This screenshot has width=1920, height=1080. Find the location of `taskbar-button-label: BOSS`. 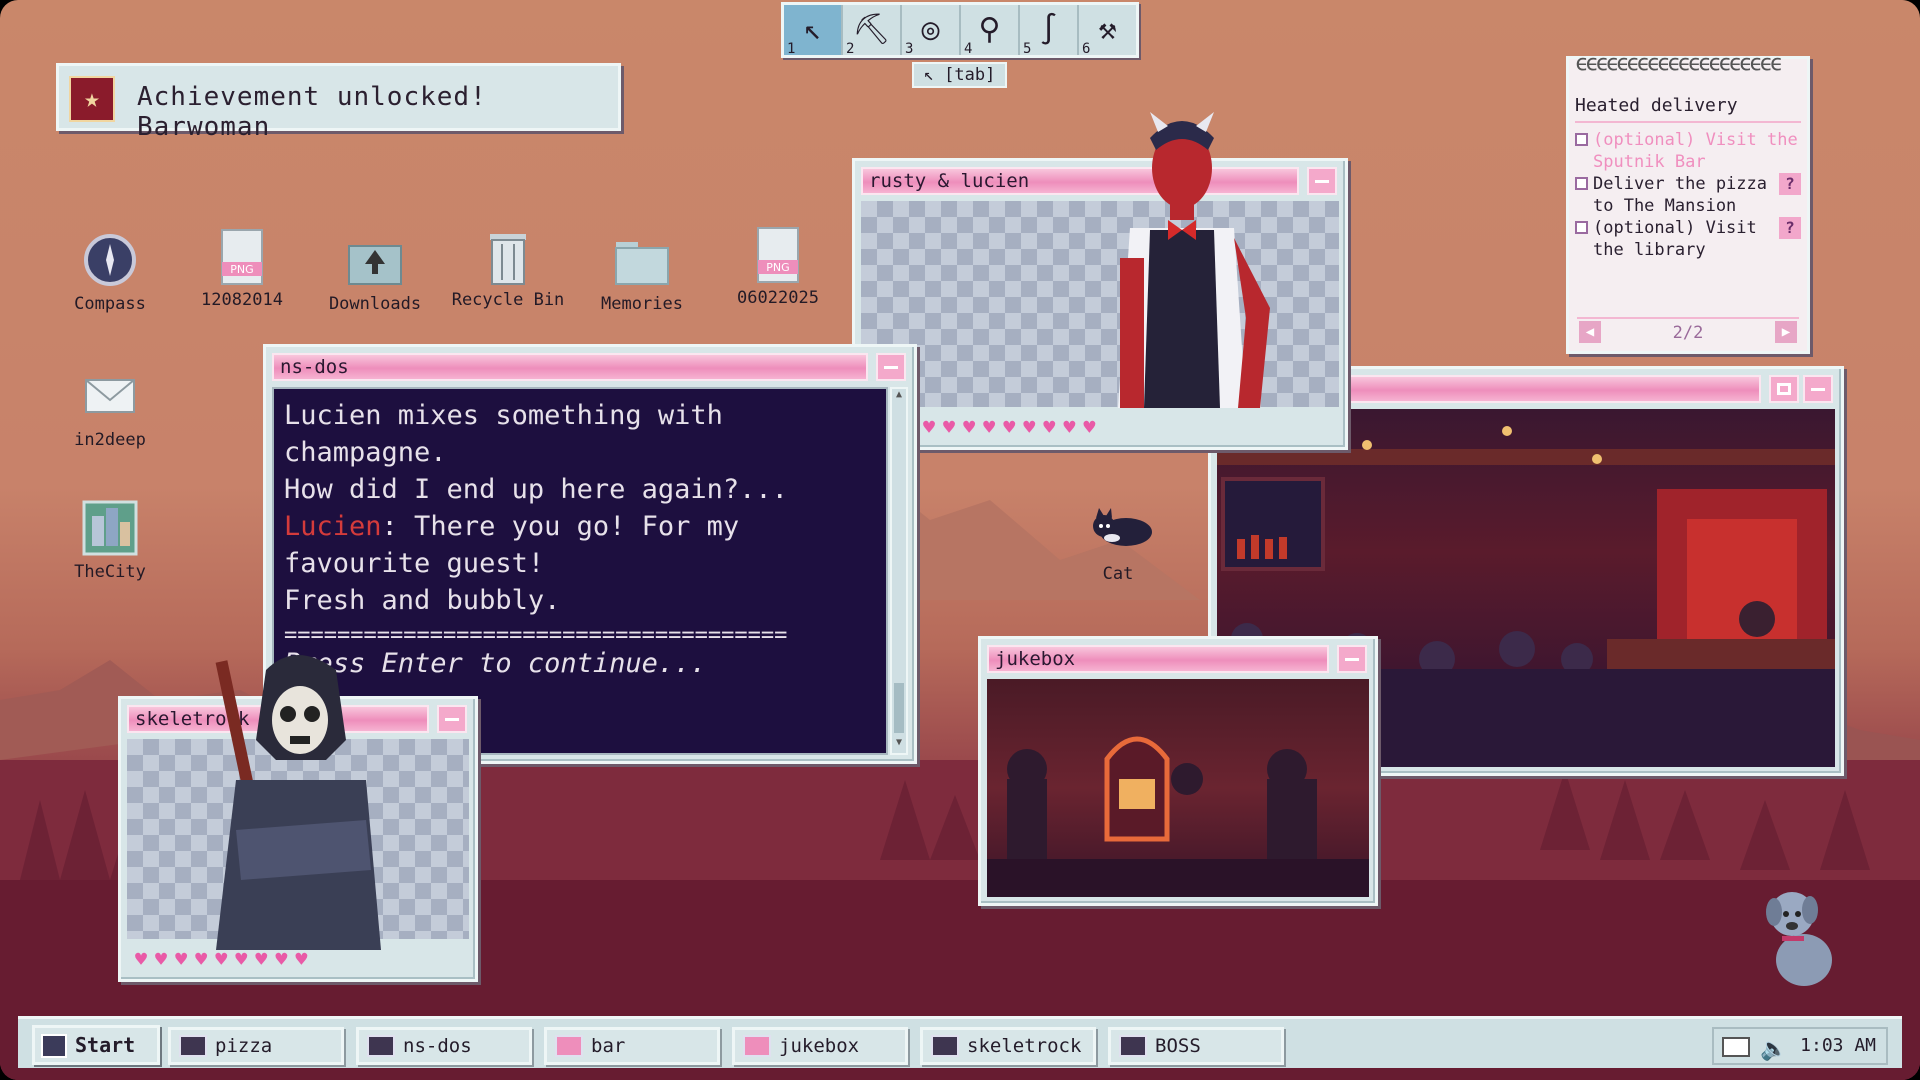

taskbar-button-label: BOSS is located at coordinates (1178, 1046).